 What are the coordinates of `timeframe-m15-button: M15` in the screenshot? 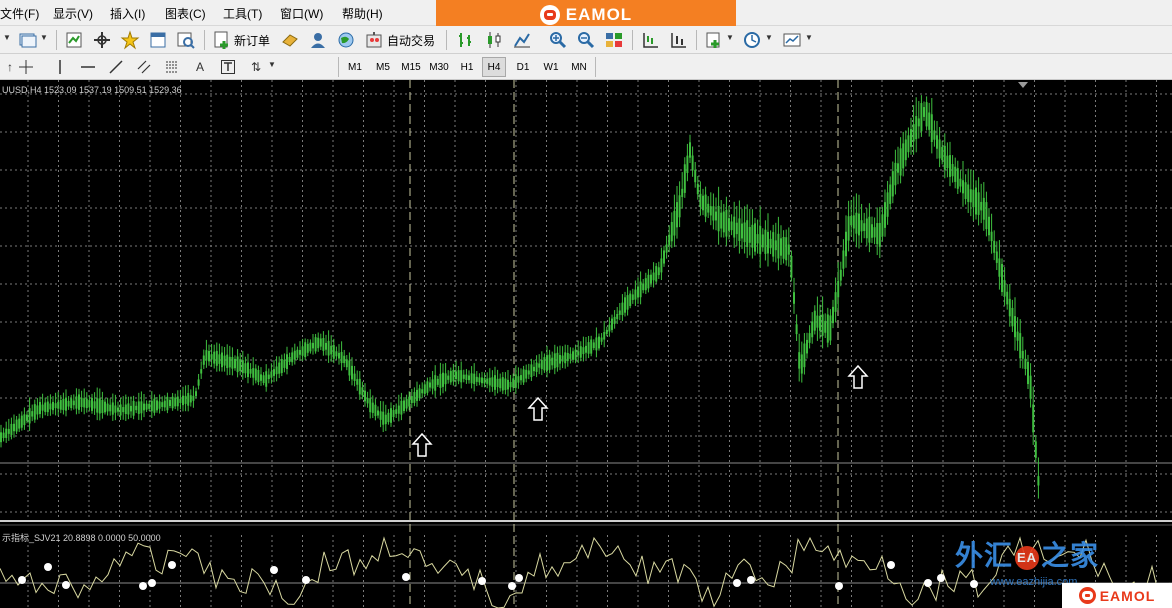 It's located at (411, 67).